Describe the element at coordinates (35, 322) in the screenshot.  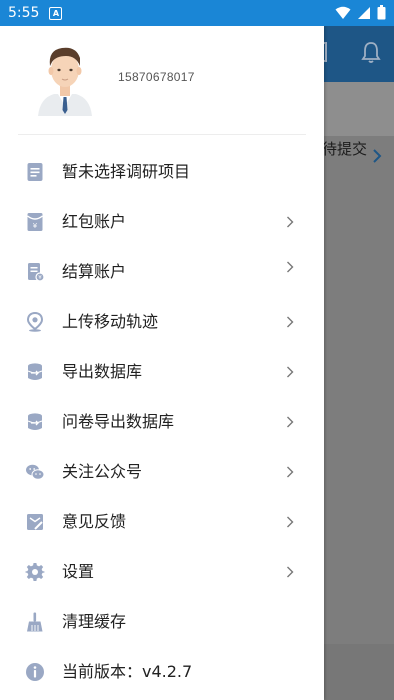
I see `location-pin-icon` at that location.